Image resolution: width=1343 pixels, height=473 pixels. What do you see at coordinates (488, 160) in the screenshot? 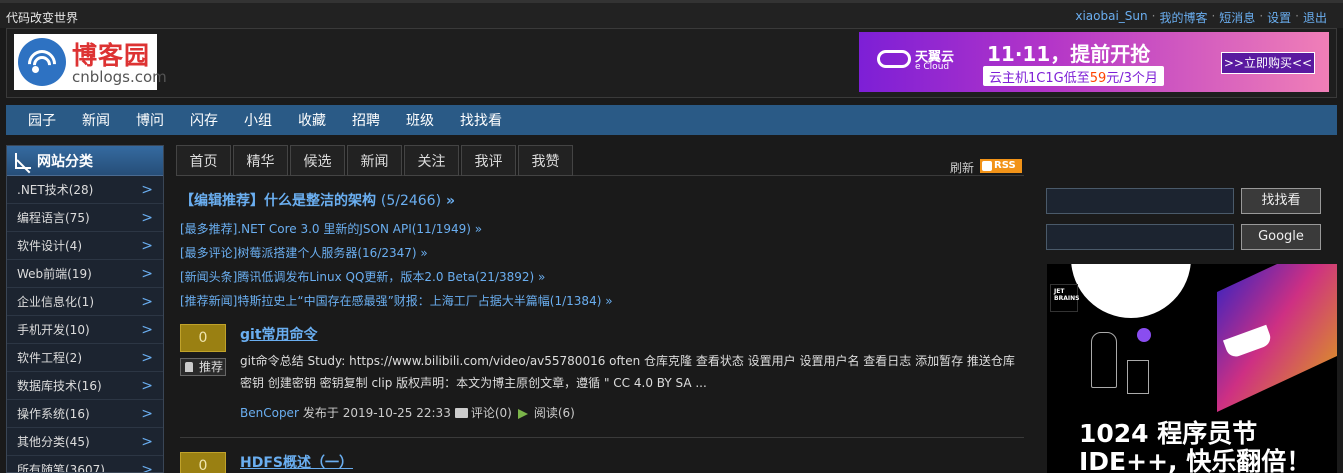
I see `tab-my-comments: 我评` at bounding box center [488, 160].